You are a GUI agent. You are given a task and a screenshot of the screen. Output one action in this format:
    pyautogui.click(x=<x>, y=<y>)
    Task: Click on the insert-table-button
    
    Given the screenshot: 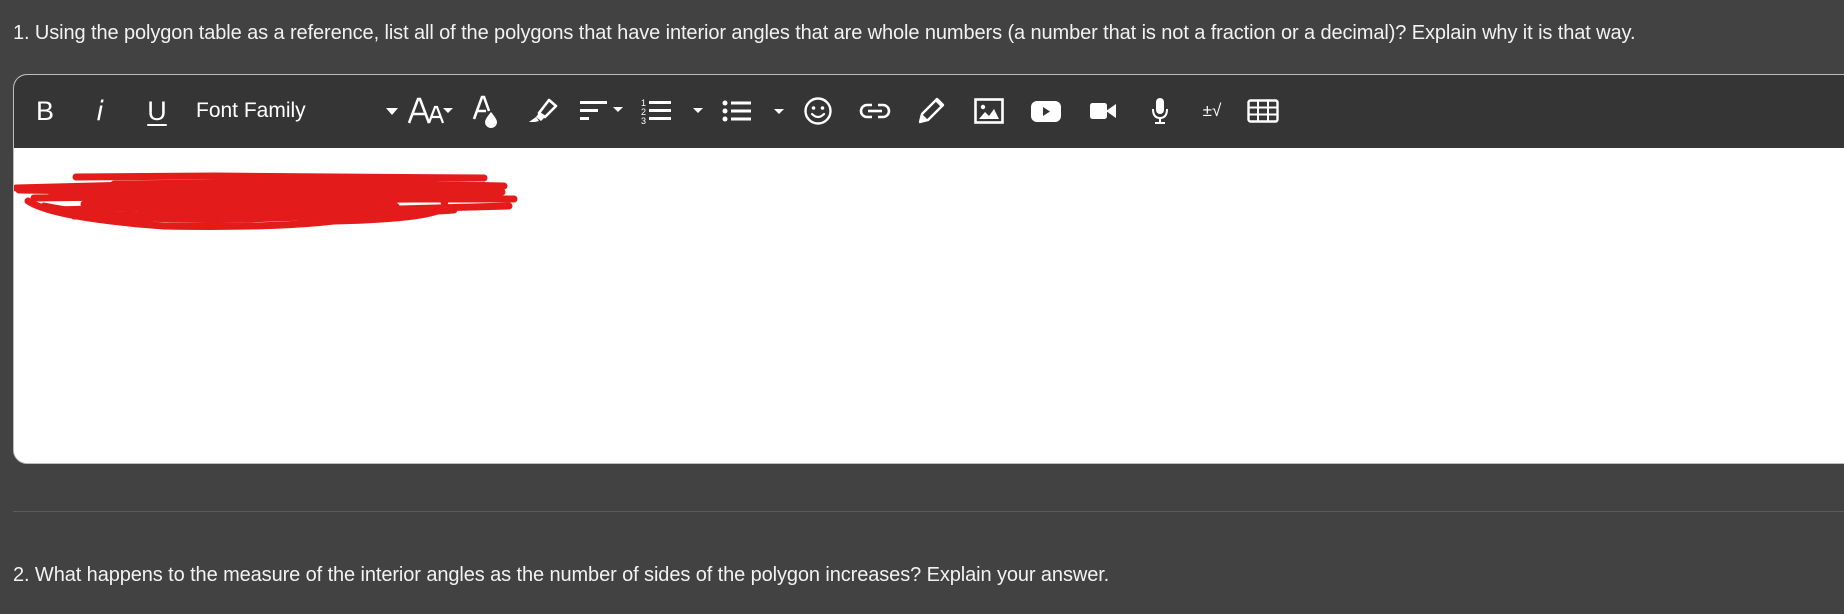 What is the action you would take?
    pyautogui.click(x=1263, y=111)
    